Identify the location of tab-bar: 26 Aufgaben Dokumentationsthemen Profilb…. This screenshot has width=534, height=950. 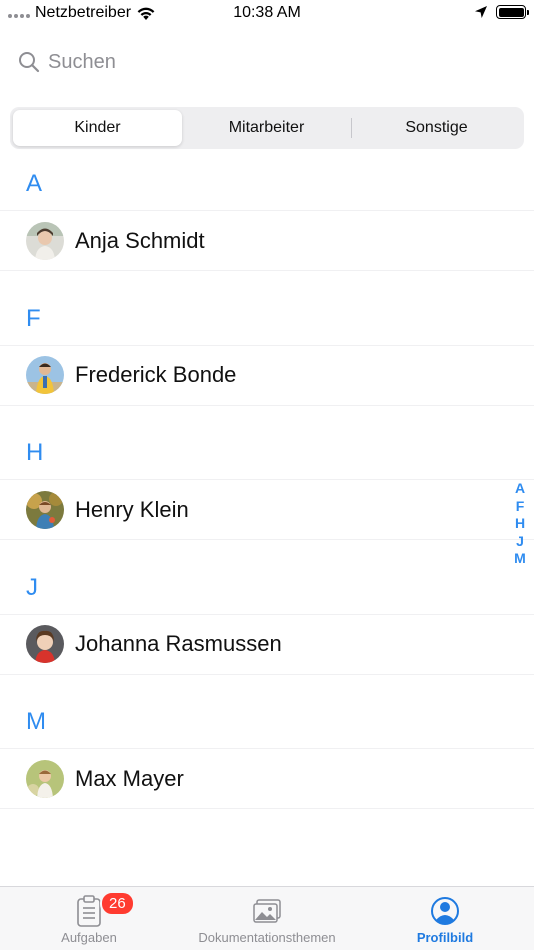
(267, 918).